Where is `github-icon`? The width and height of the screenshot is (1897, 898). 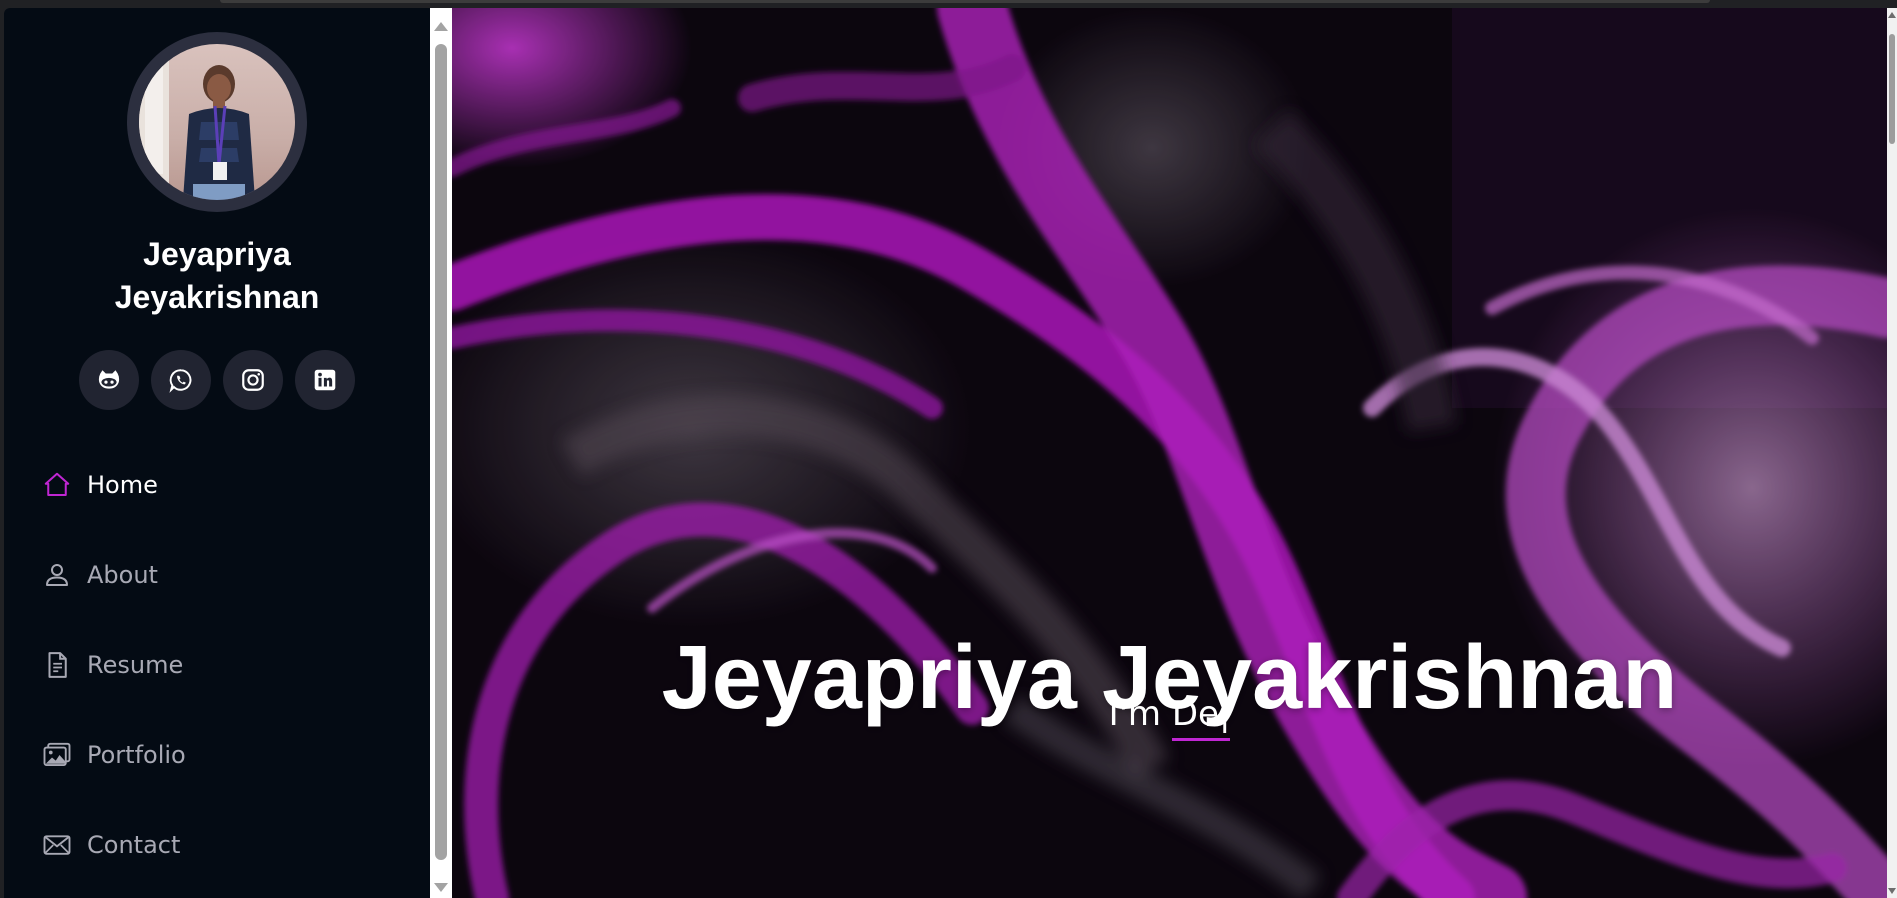 github-icon is located at coordinates (109, 379).